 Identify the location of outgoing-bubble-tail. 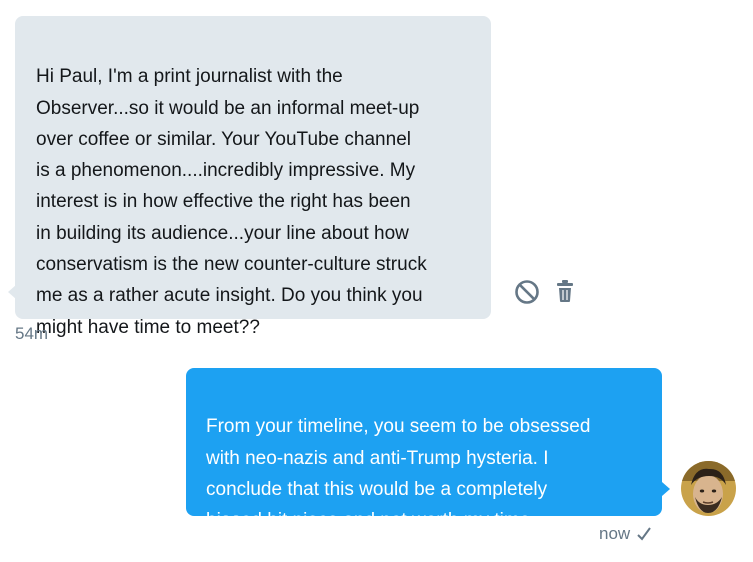
(666, 489).